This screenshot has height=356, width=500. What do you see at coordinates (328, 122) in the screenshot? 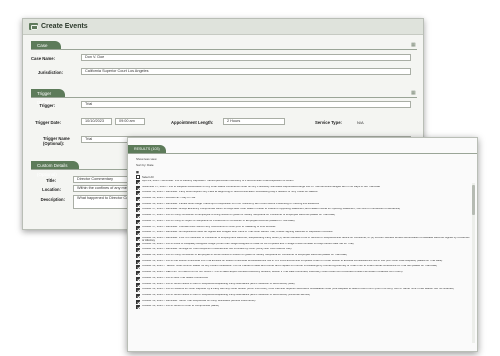
I see `service-type-label: Service Type:` at bounding box center [328, 122].